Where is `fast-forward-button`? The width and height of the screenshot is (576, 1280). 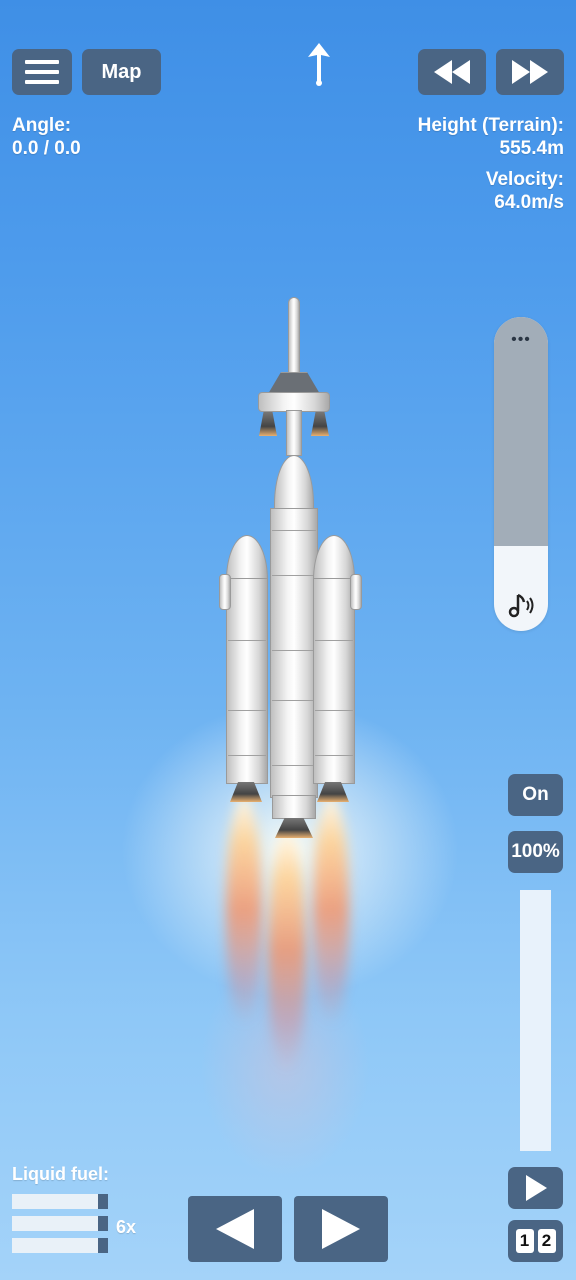 fast-forward-button is located at coordinates (530, 72).